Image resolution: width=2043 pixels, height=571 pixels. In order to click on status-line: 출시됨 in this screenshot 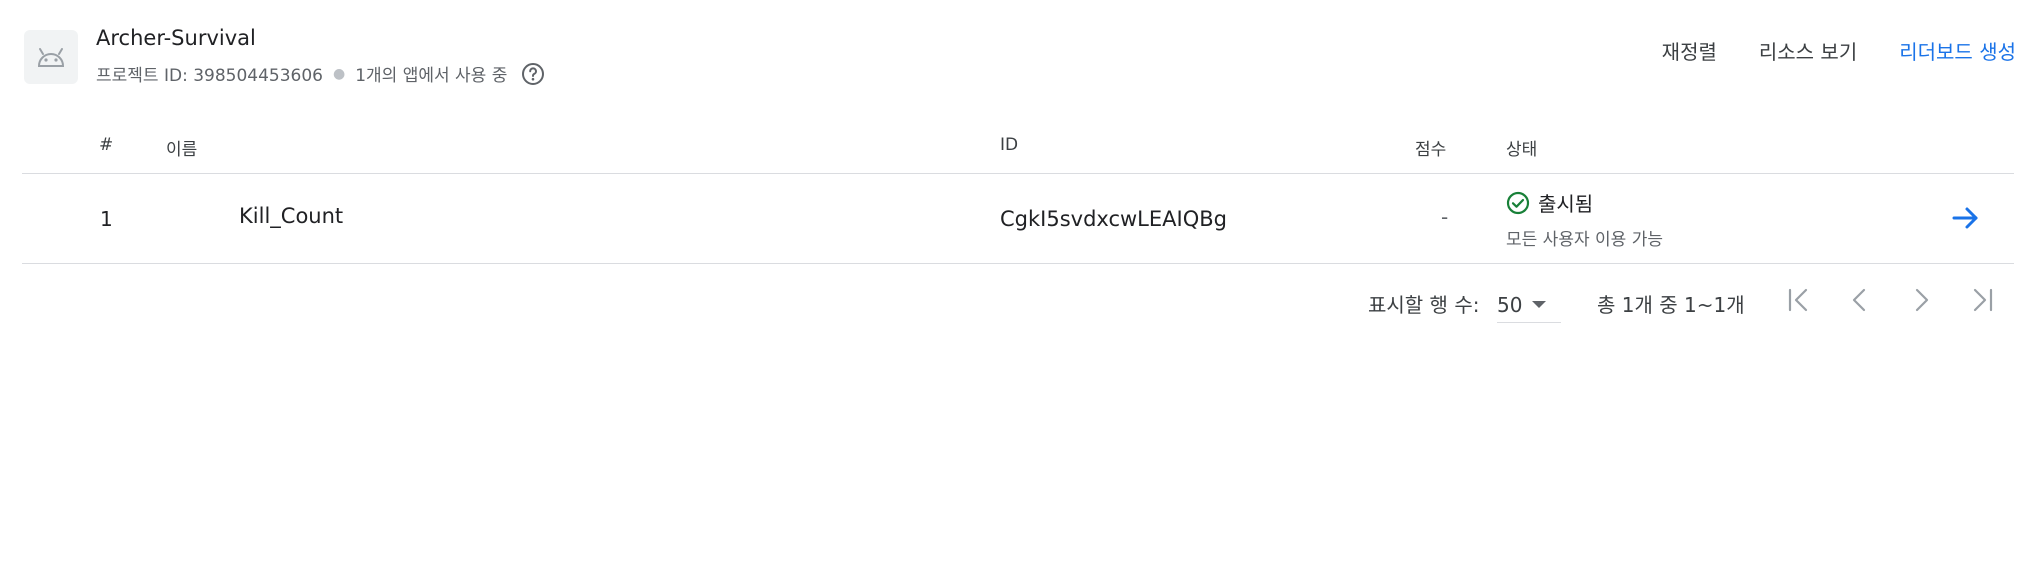, I will do `click(1584, 202)`.